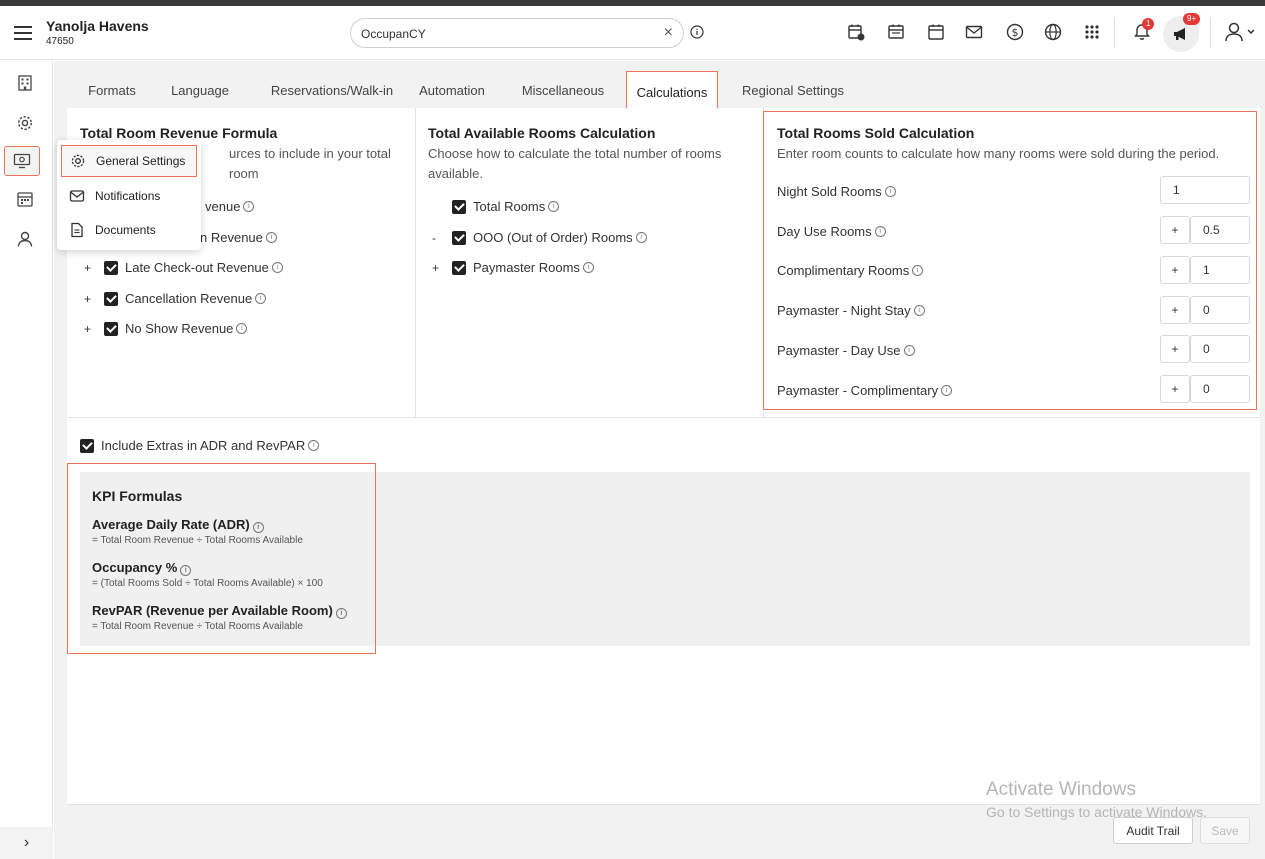 The image size is (1265, 859). What do you see at coordinates (26, 460) in the screenshot?
I see `side-nav: ›` at bounding box center [26, 460].